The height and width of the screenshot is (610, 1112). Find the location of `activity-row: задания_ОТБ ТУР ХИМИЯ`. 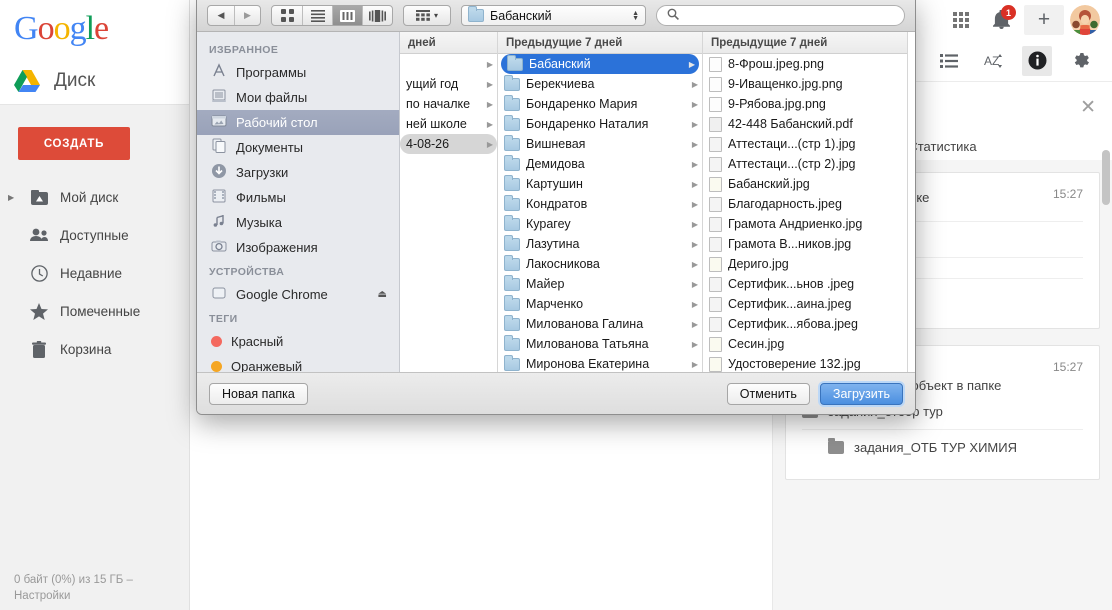

activity-row: задания_ОТБ ТУР ХИМИЯ is located at coordinates (942, 447).